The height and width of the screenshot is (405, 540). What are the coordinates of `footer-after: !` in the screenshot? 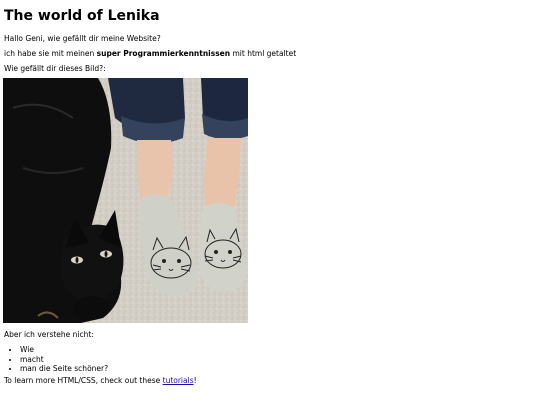 It's located at (195, 380).